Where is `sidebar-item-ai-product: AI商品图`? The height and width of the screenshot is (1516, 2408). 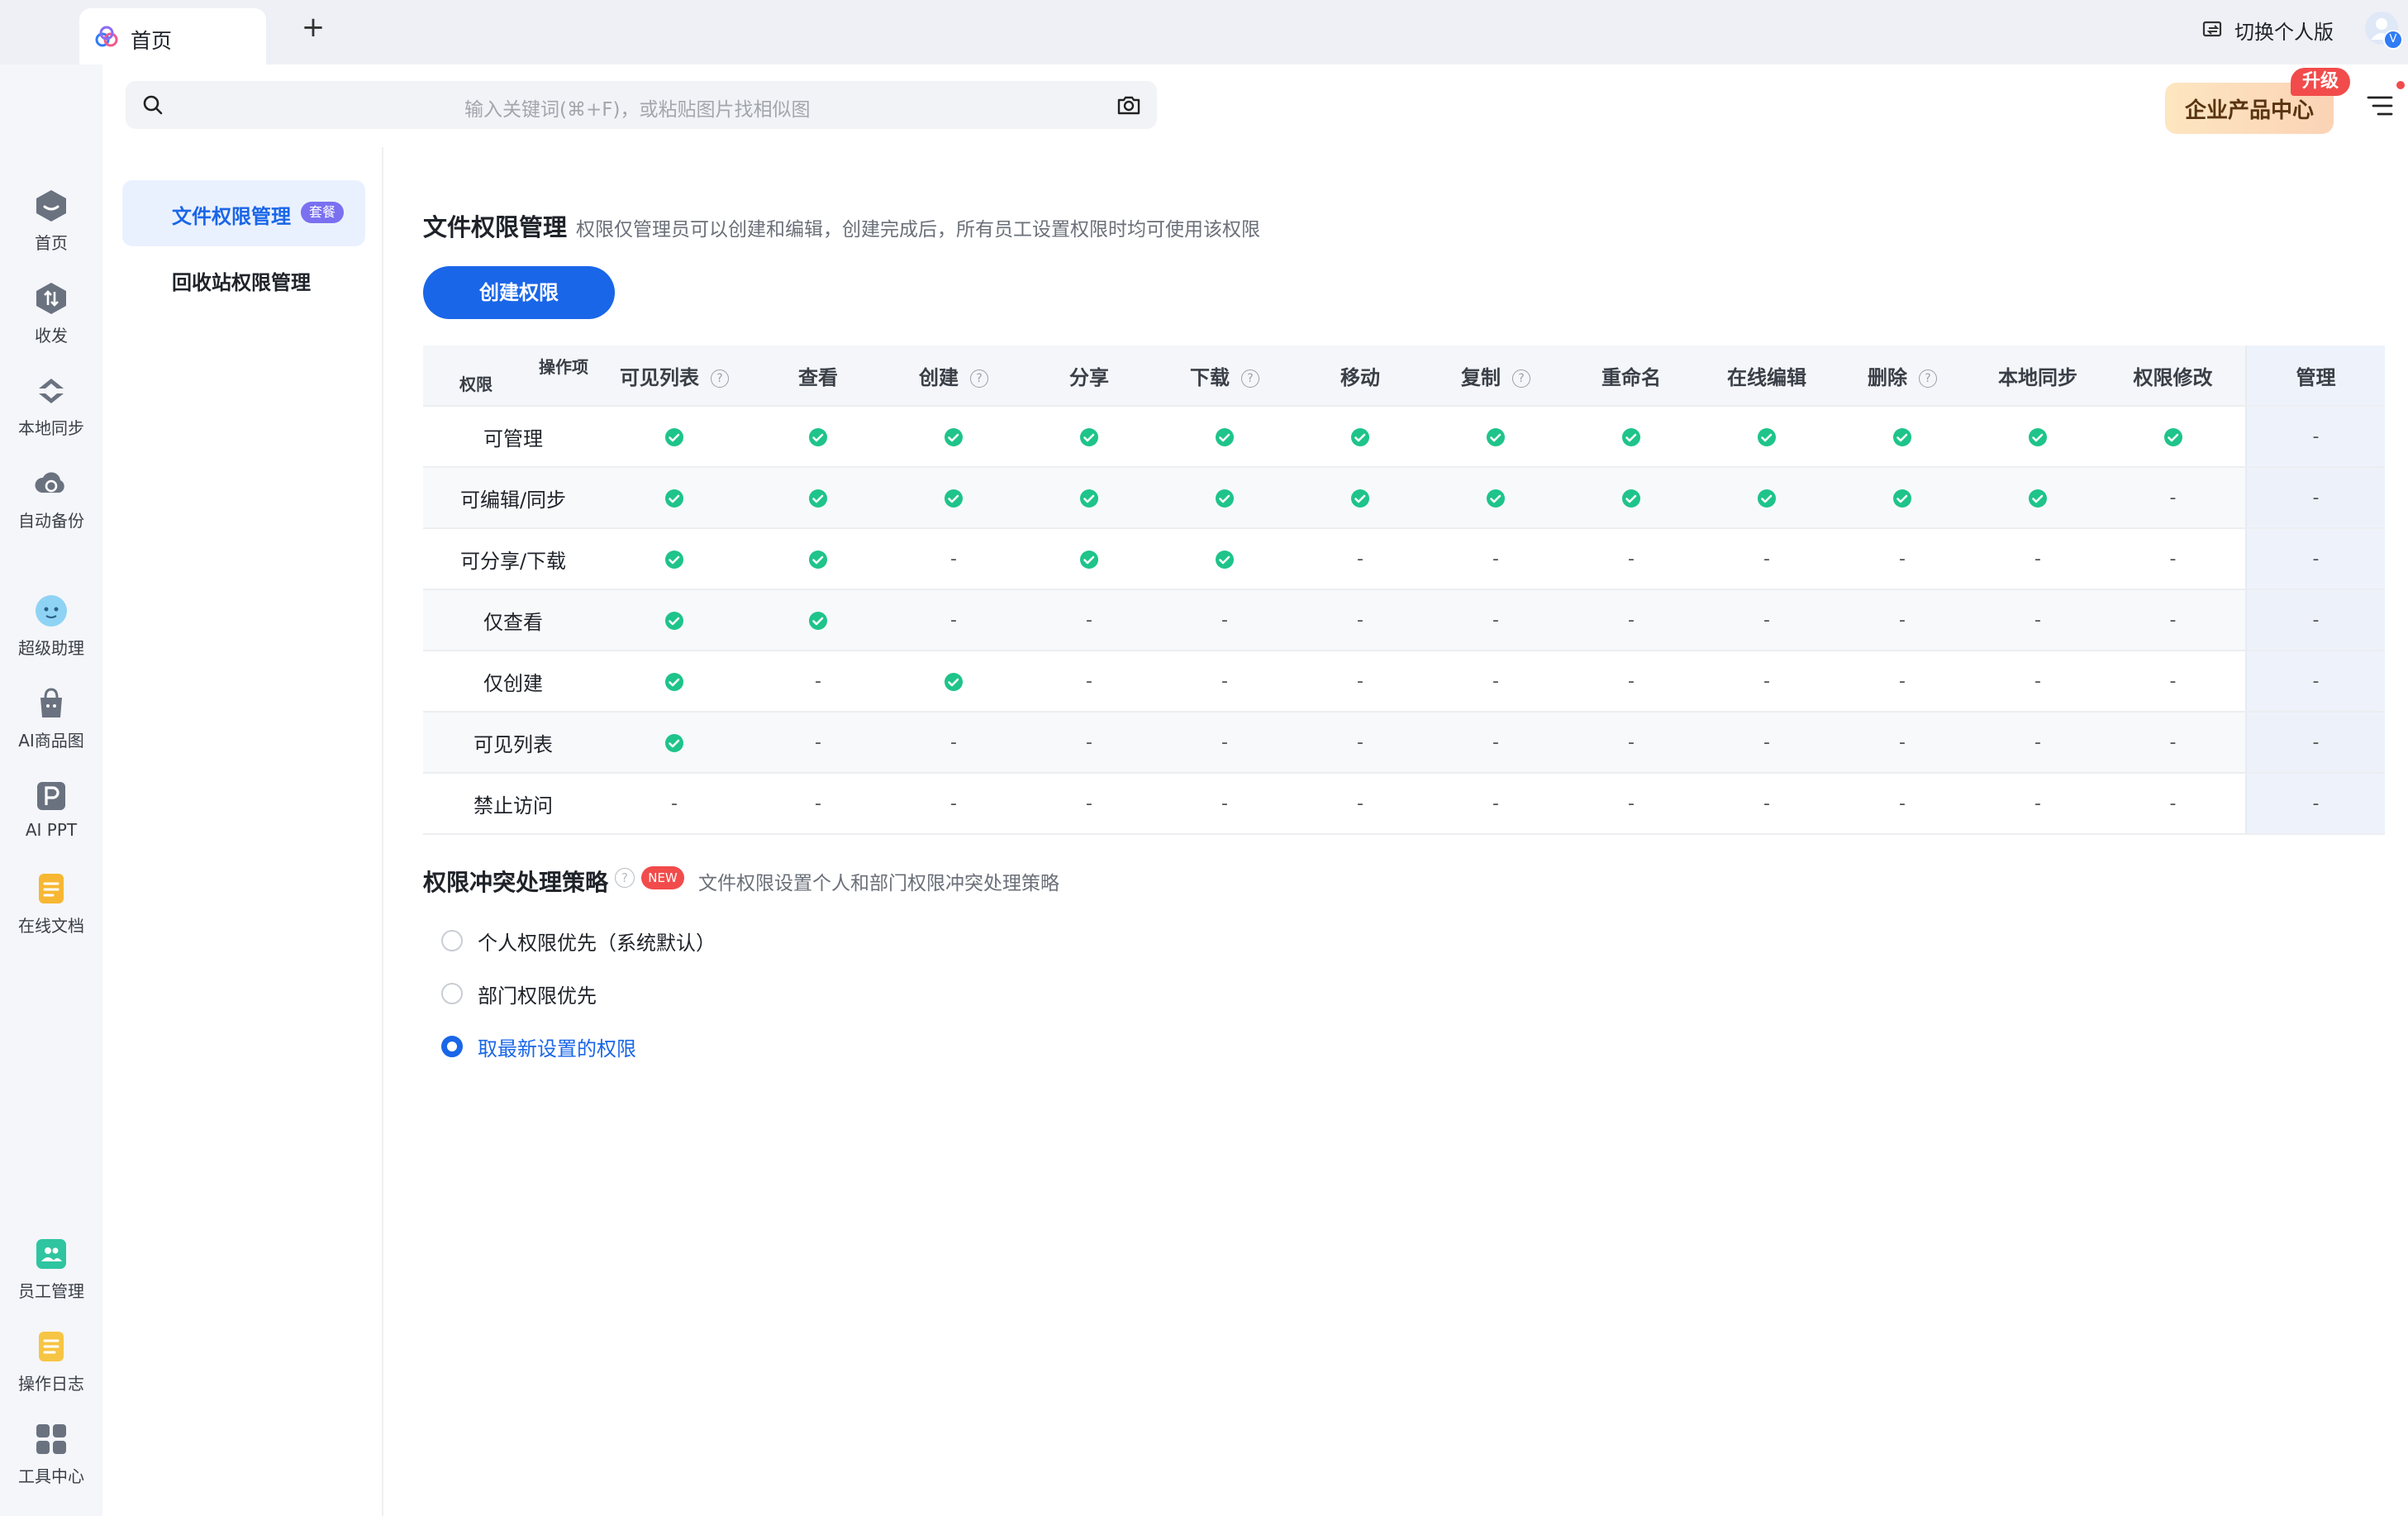 sidebar-item-ai-product: AI商品图 is located at coordinates (51, 717).